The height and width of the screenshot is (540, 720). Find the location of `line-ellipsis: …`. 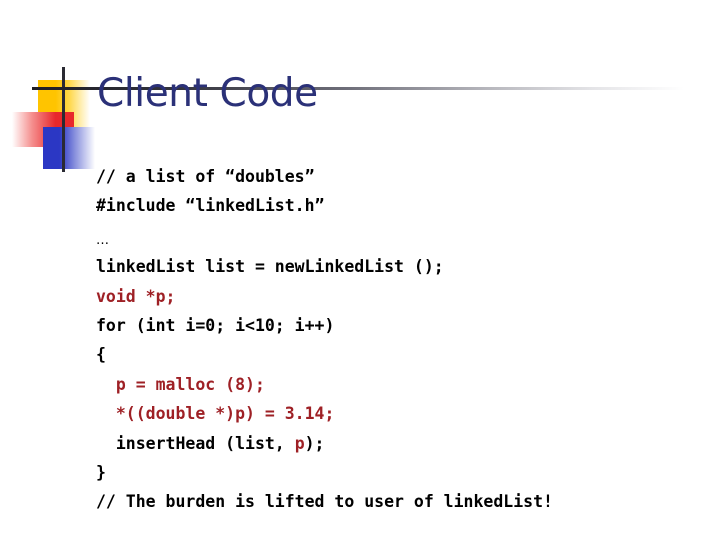

line-ellipsis: … is located at coordinates (396, 236).